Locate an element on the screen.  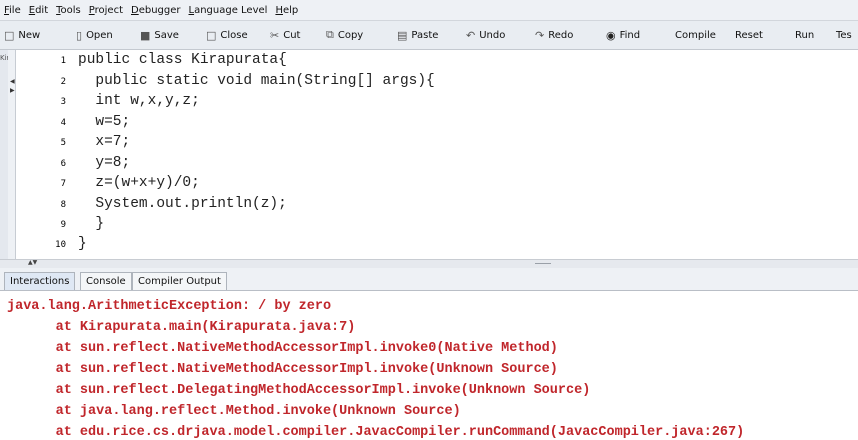
splitter-arrows-icon: ▲▼ is located at coordinates (32, 262).